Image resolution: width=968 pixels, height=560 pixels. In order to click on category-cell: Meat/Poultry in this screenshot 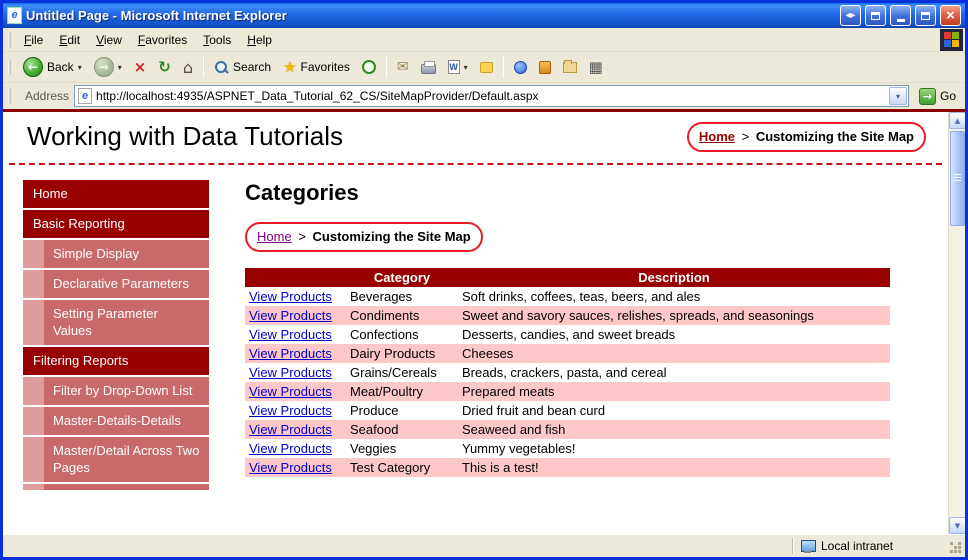, I will do `click(386, 391)`.